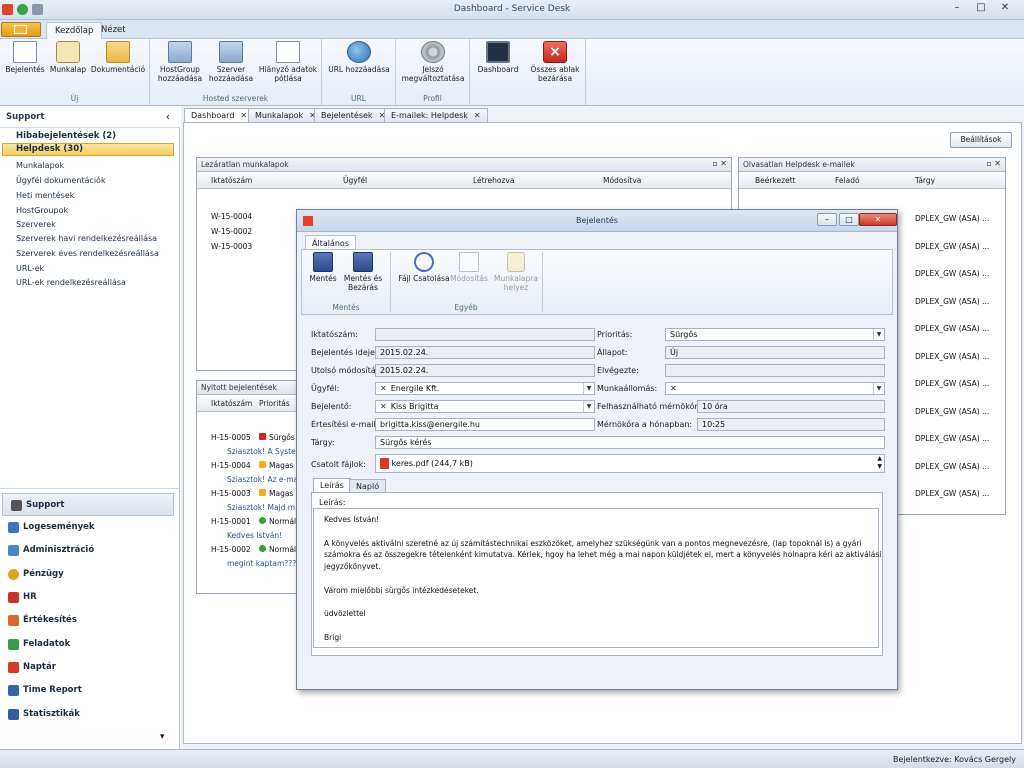  Describe the element at coordinates (231, 216) in the screenshot. I see `table-row: W-15-0004` at that location.